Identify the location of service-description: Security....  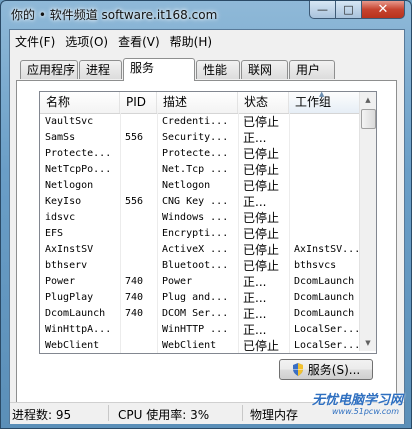
(195, 137).